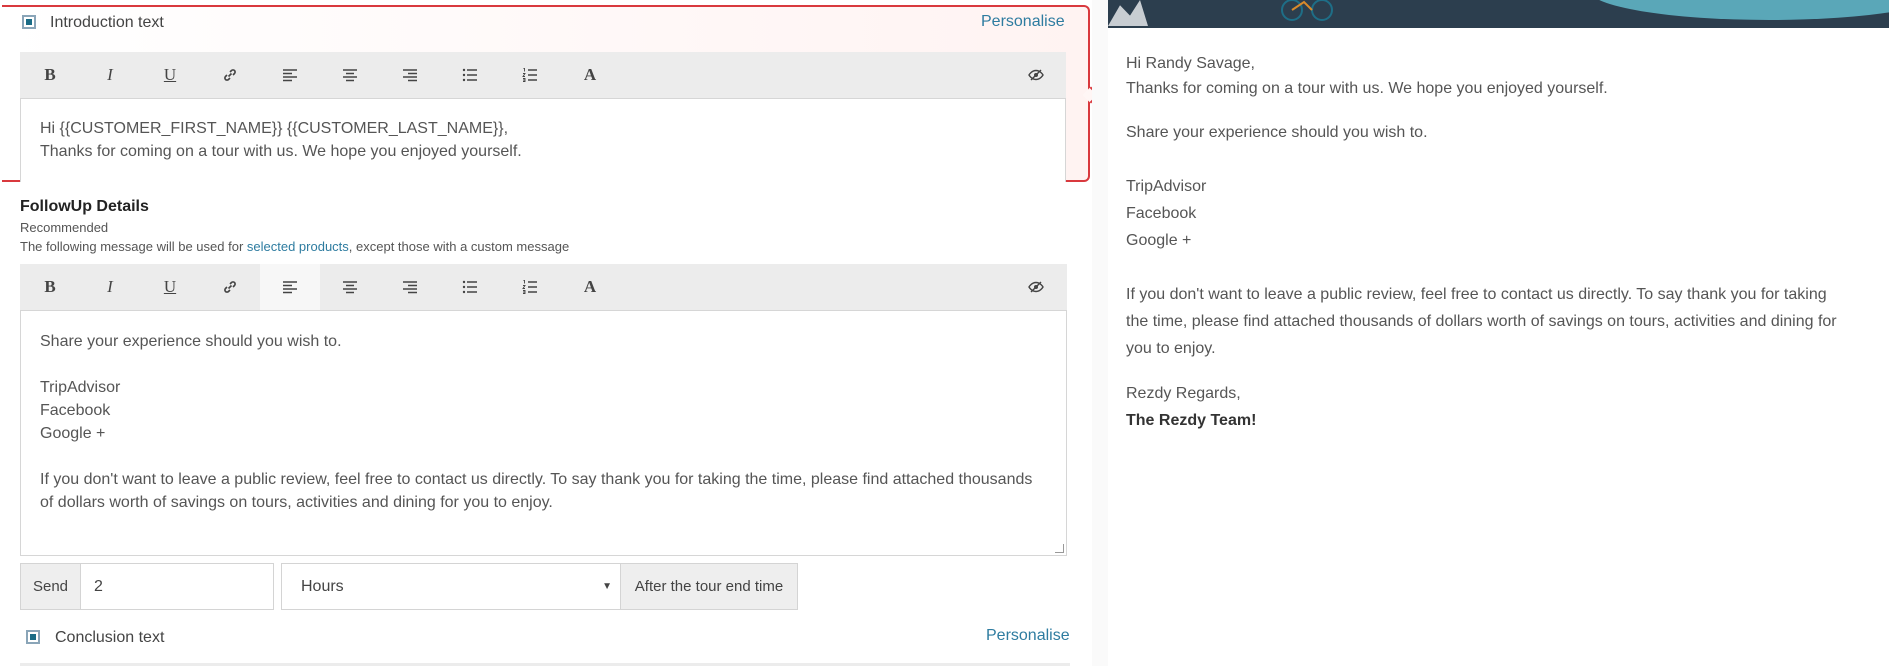  I want to click on followup-title: FollowUp Details, so click(84, 206).